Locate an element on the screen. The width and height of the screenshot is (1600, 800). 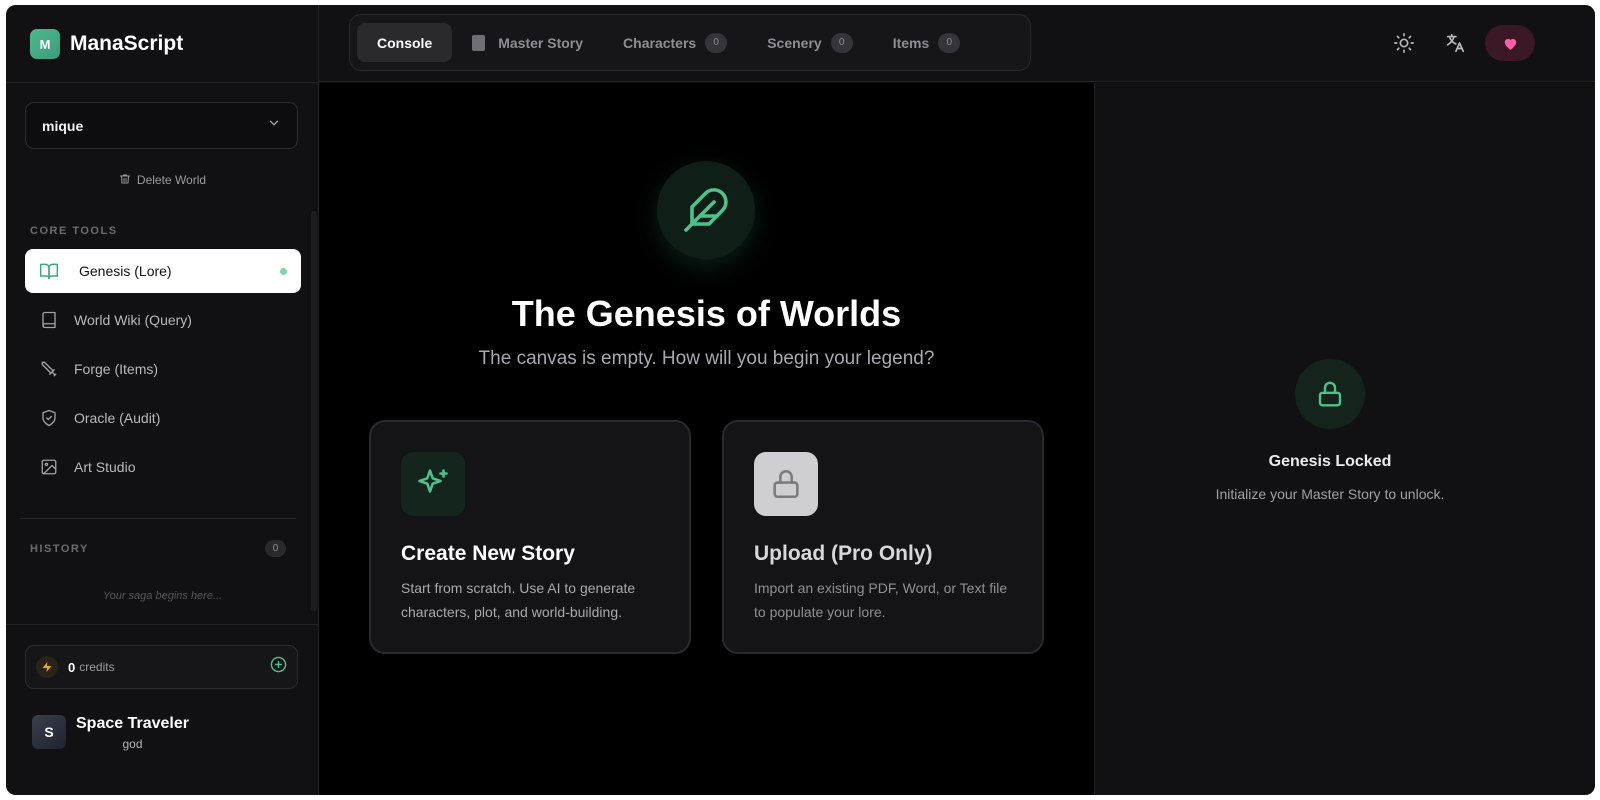
chevron-down-icon is located at coordinates (274, 125).